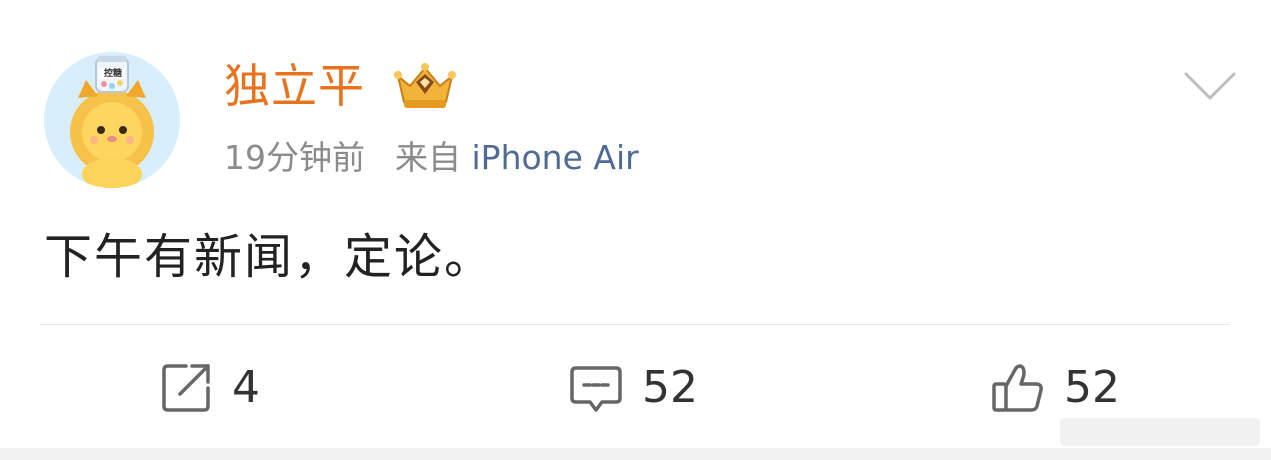 The height and width of the screenshot is (460, 1271). What do you see at coordinates (635, 454) in the screenshot?
I see `feed-separator` at bounding box center [635, 454].